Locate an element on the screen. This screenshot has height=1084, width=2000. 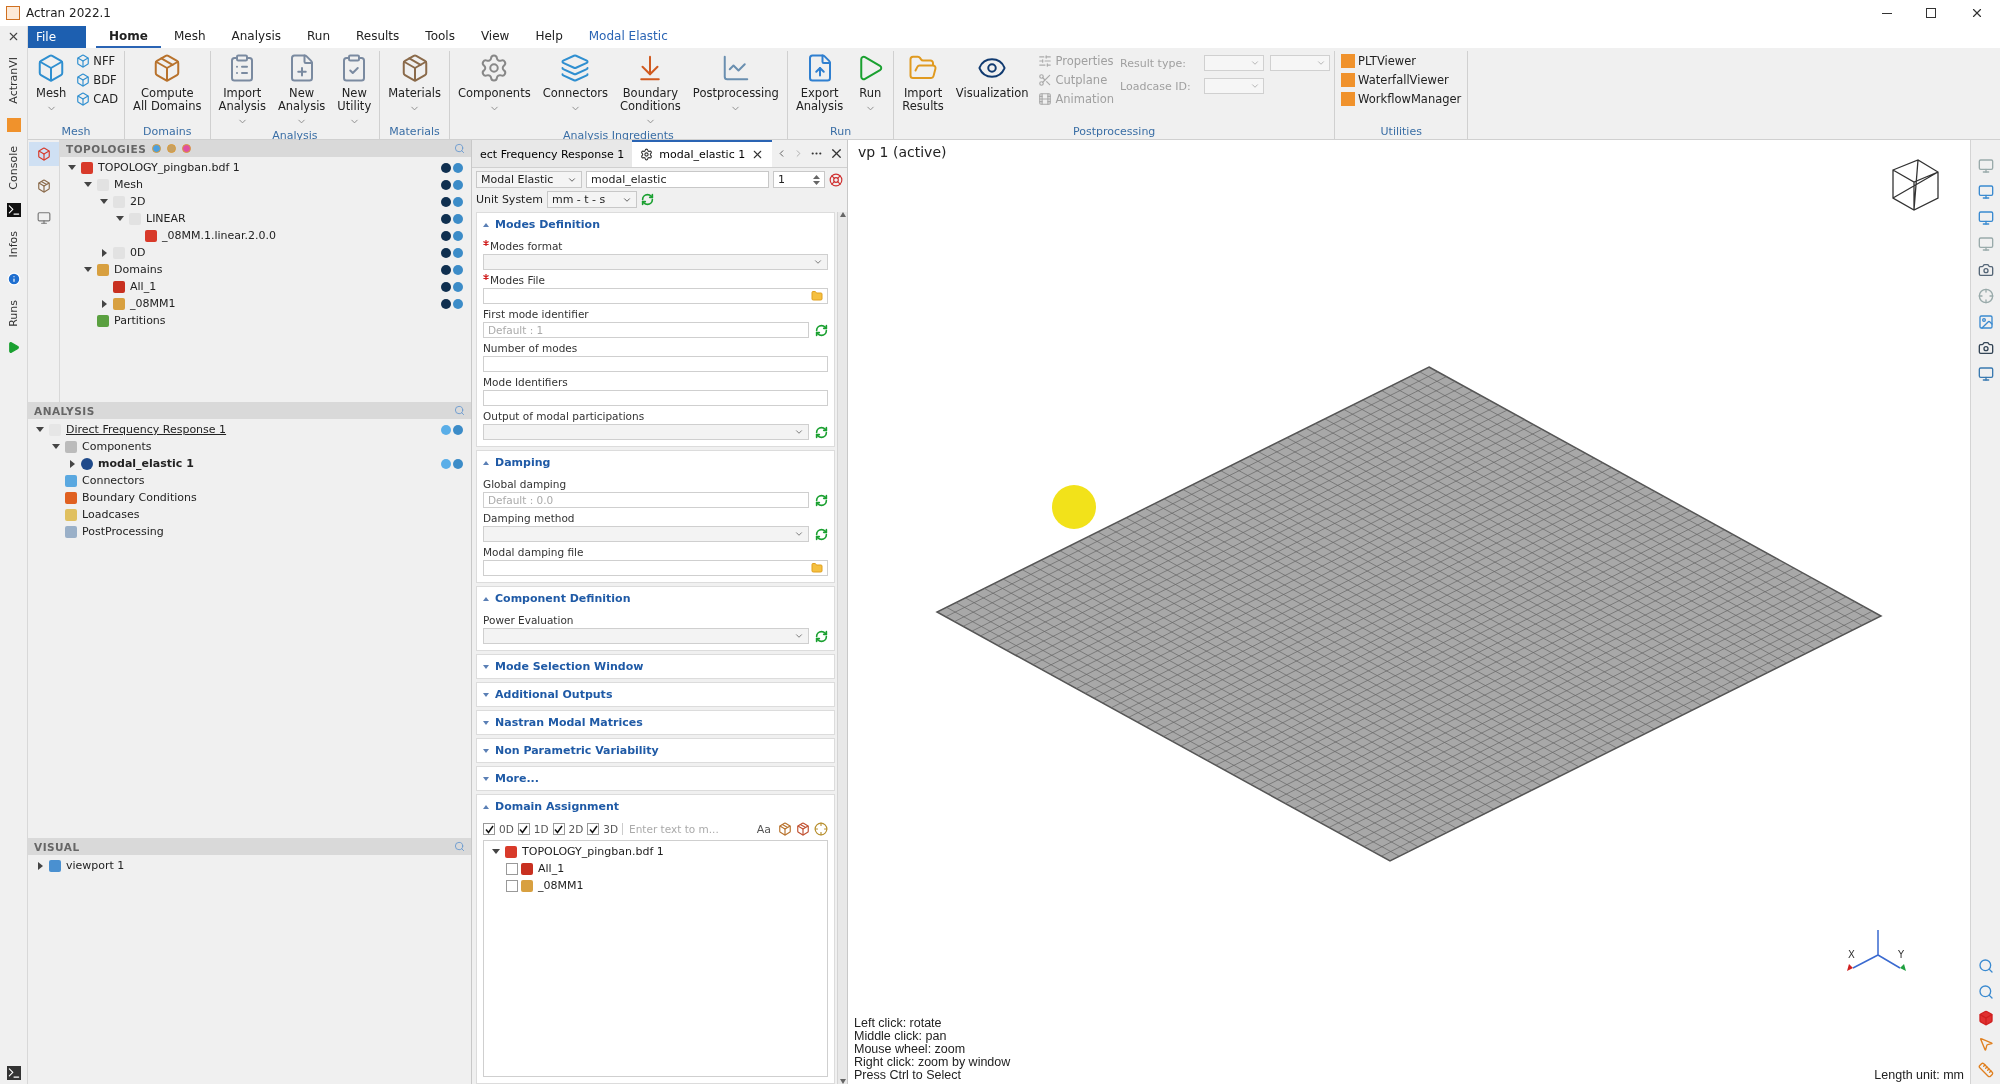
tree-item: _08MM.1.linear.2.0.0 is located at coordinates (219, 235).